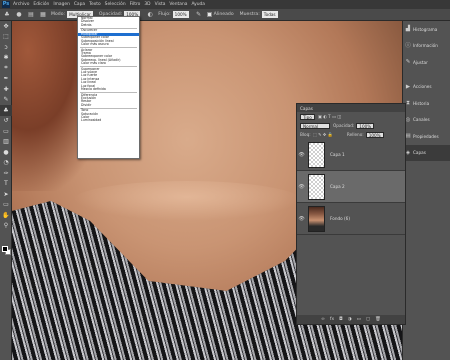 This screenshot has width=450, height=360. Describe the element at coordinates (408, 86) in the screenshot. I see `actions-play-icon: ▶` at that location.